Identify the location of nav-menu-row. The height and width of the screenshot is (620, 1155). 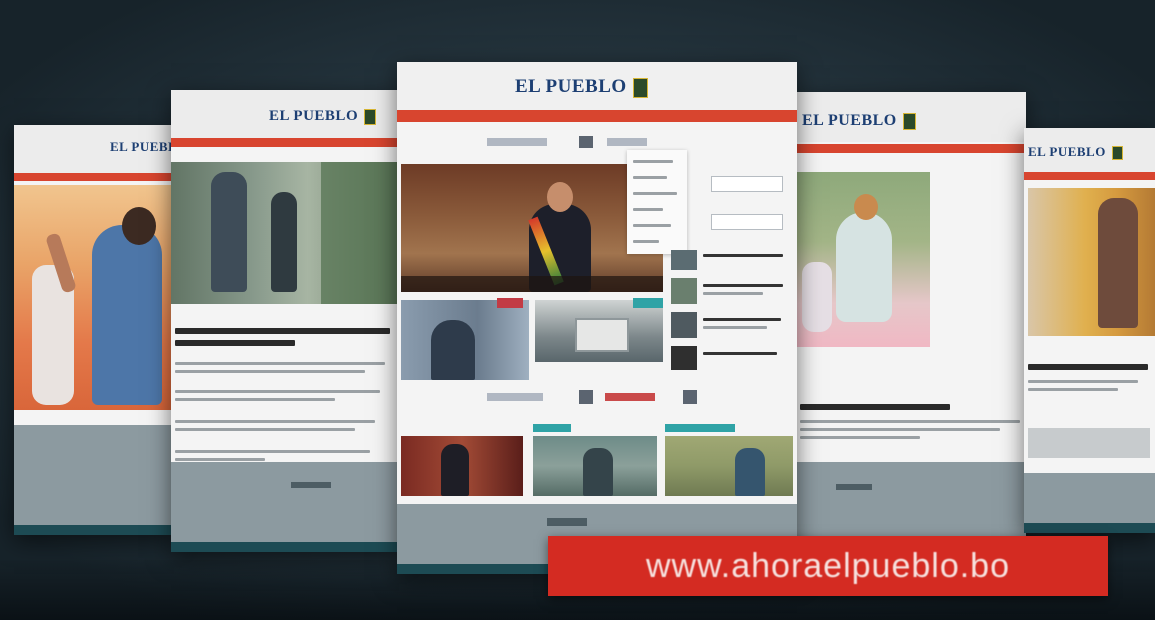
(587, 142).